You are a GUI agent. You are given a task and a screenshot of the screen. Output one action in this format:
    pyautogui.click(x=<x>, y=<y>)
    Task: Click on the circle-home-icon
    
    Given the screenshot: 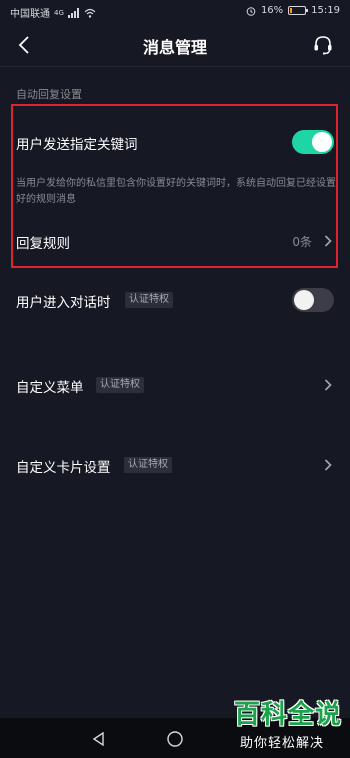 What is the action you would take?
    pyautogui.click(x=175, y=739)
    